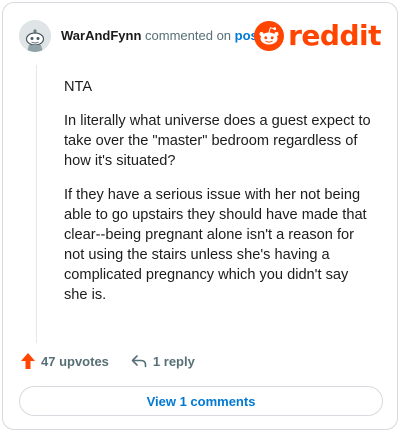 The image size is (400, 432). I want to click on snoo-avatar-icon, so click(35, 36).